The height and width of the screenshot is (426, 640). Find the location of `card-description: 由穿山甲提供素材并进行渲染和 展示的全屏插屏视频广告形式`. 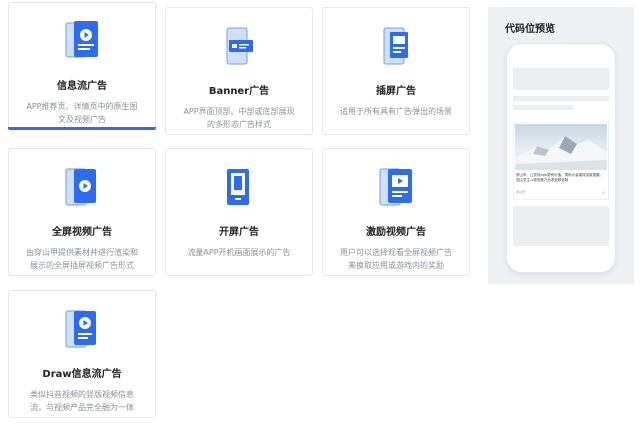

card-description: 由穿山甲提供素材并进行渲染和 展示的全屏插屏视频广告形式 is located at coordinates (82, 259).